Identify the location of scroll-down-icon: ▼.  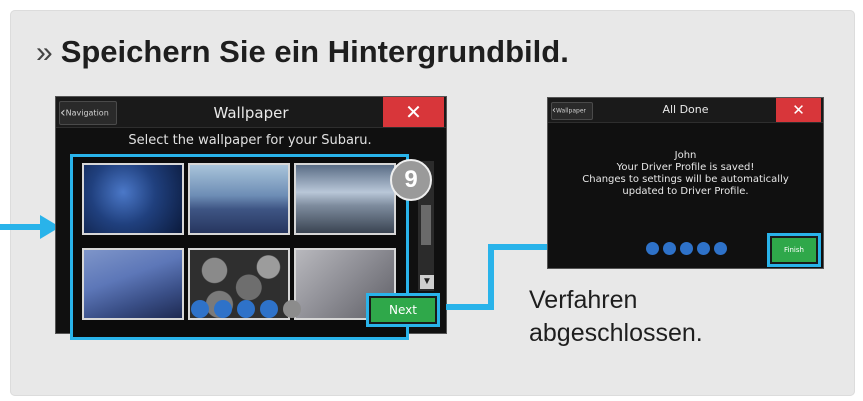
(427, 282).